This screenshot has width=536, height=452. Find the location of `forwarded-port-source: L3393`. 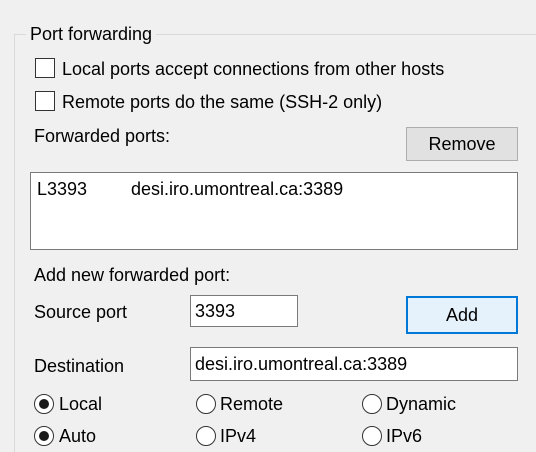

forwarded-port-source: L3393 is located at coordinates (62, 189).